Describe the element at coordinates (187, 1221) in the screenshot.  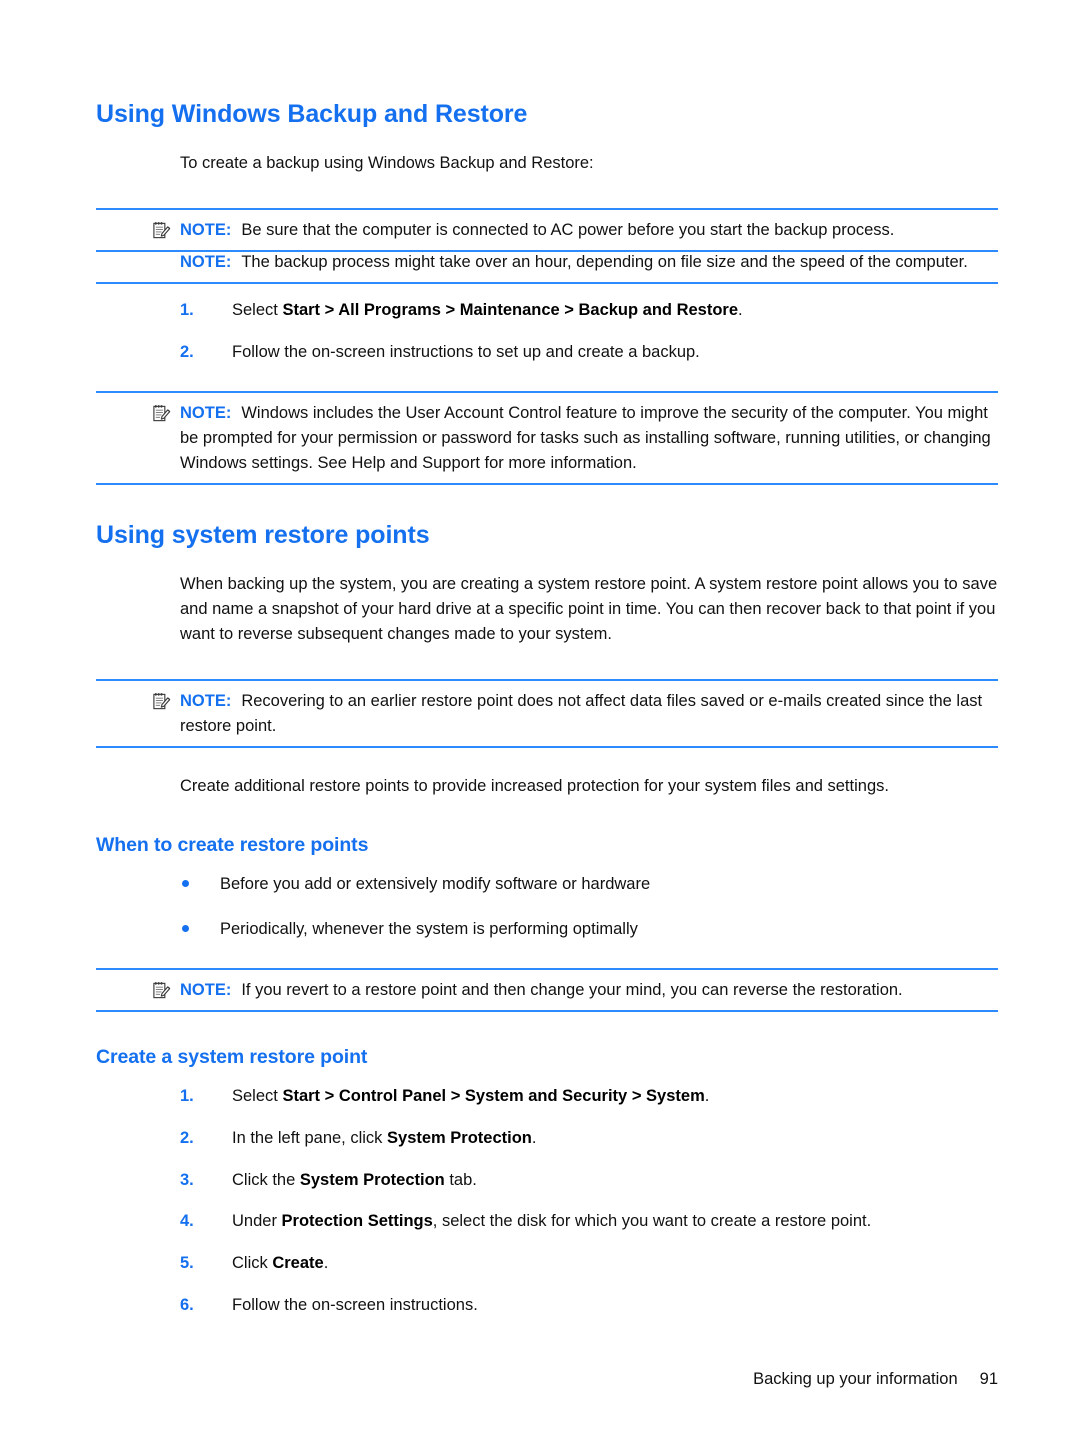
I see `list-number: 4.` at that location.